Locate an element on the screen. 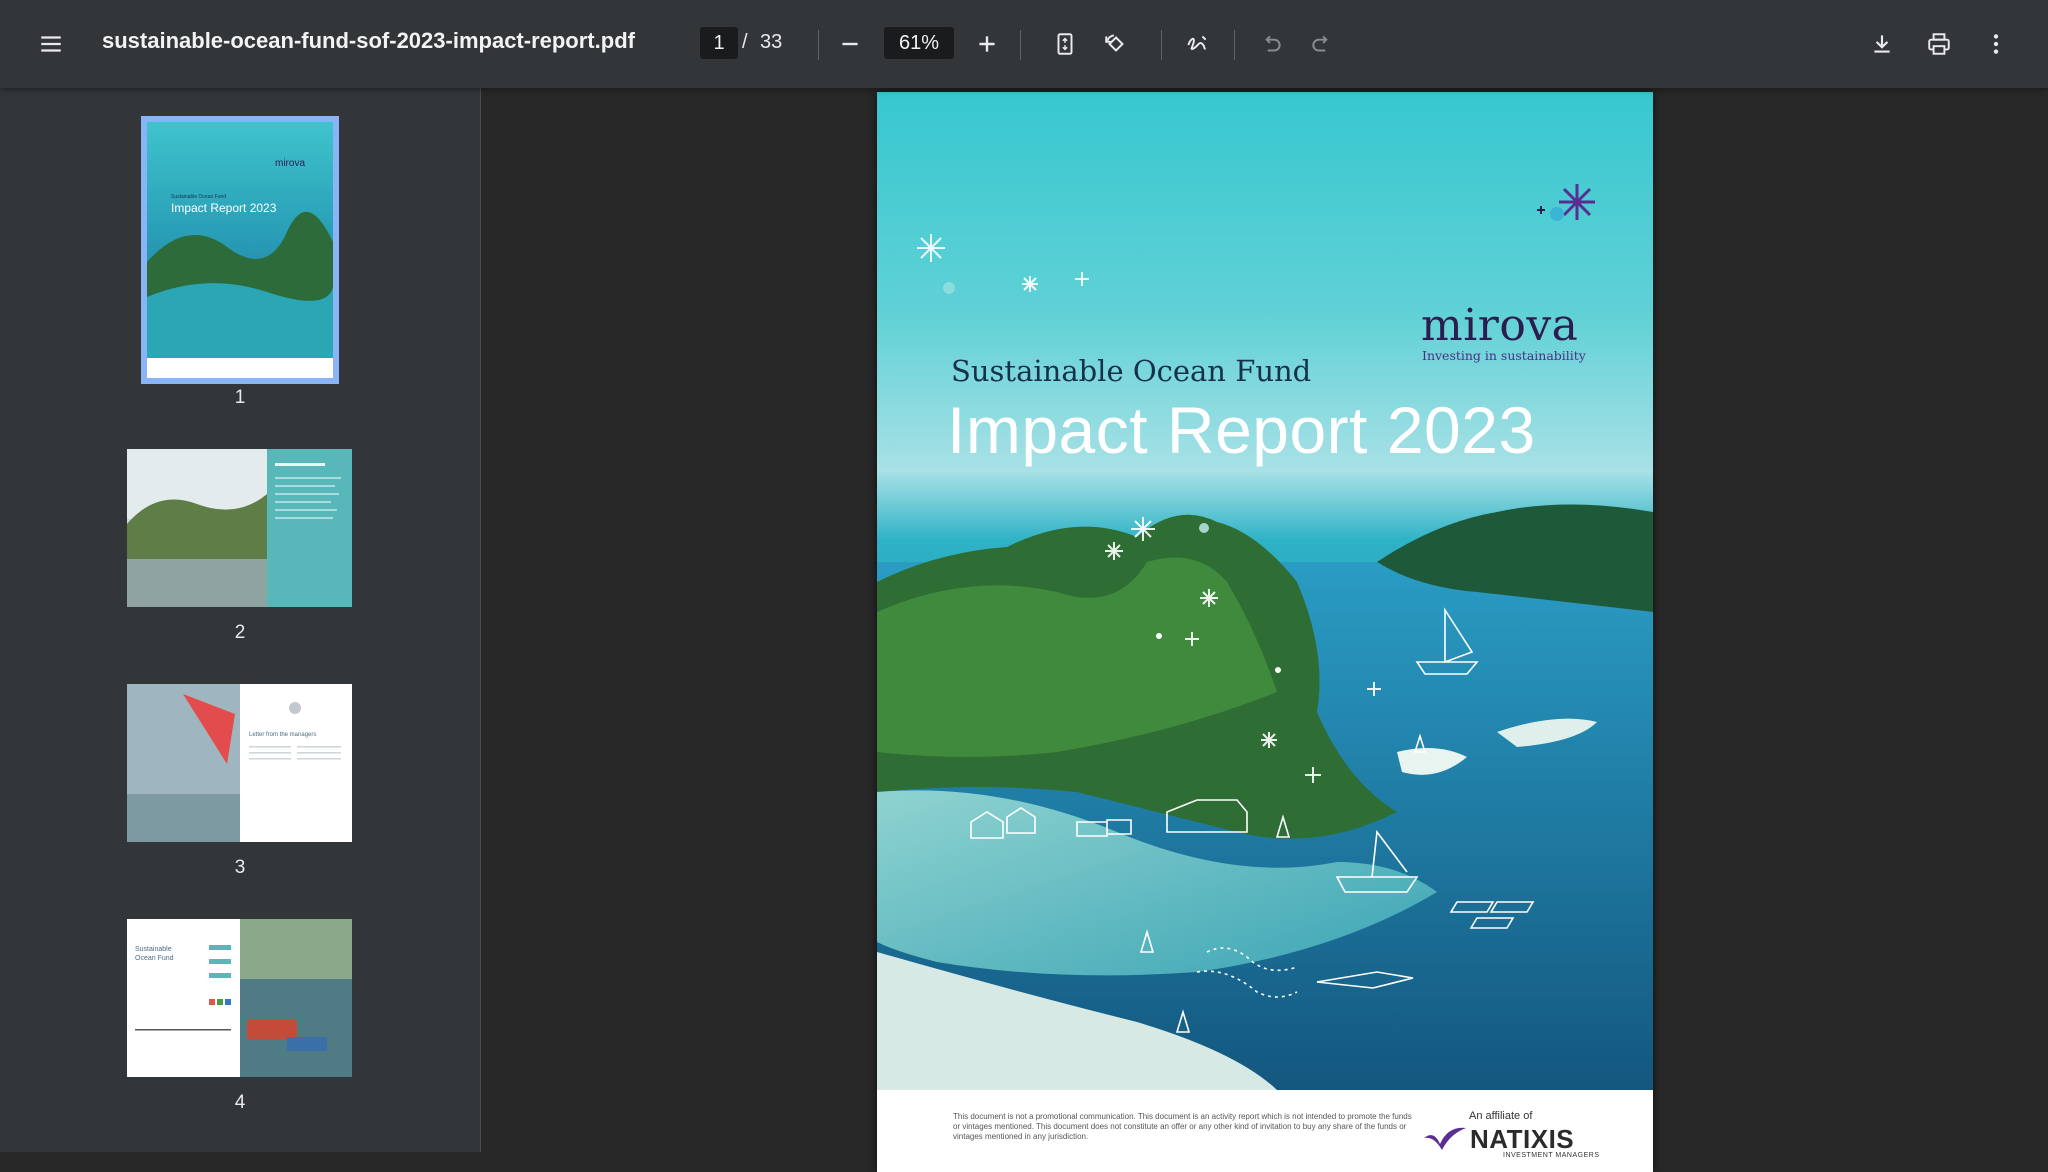 Image resolution: width=2048 pixels, height=1172 pixels. print-button is located at coordinates (1939, 44).